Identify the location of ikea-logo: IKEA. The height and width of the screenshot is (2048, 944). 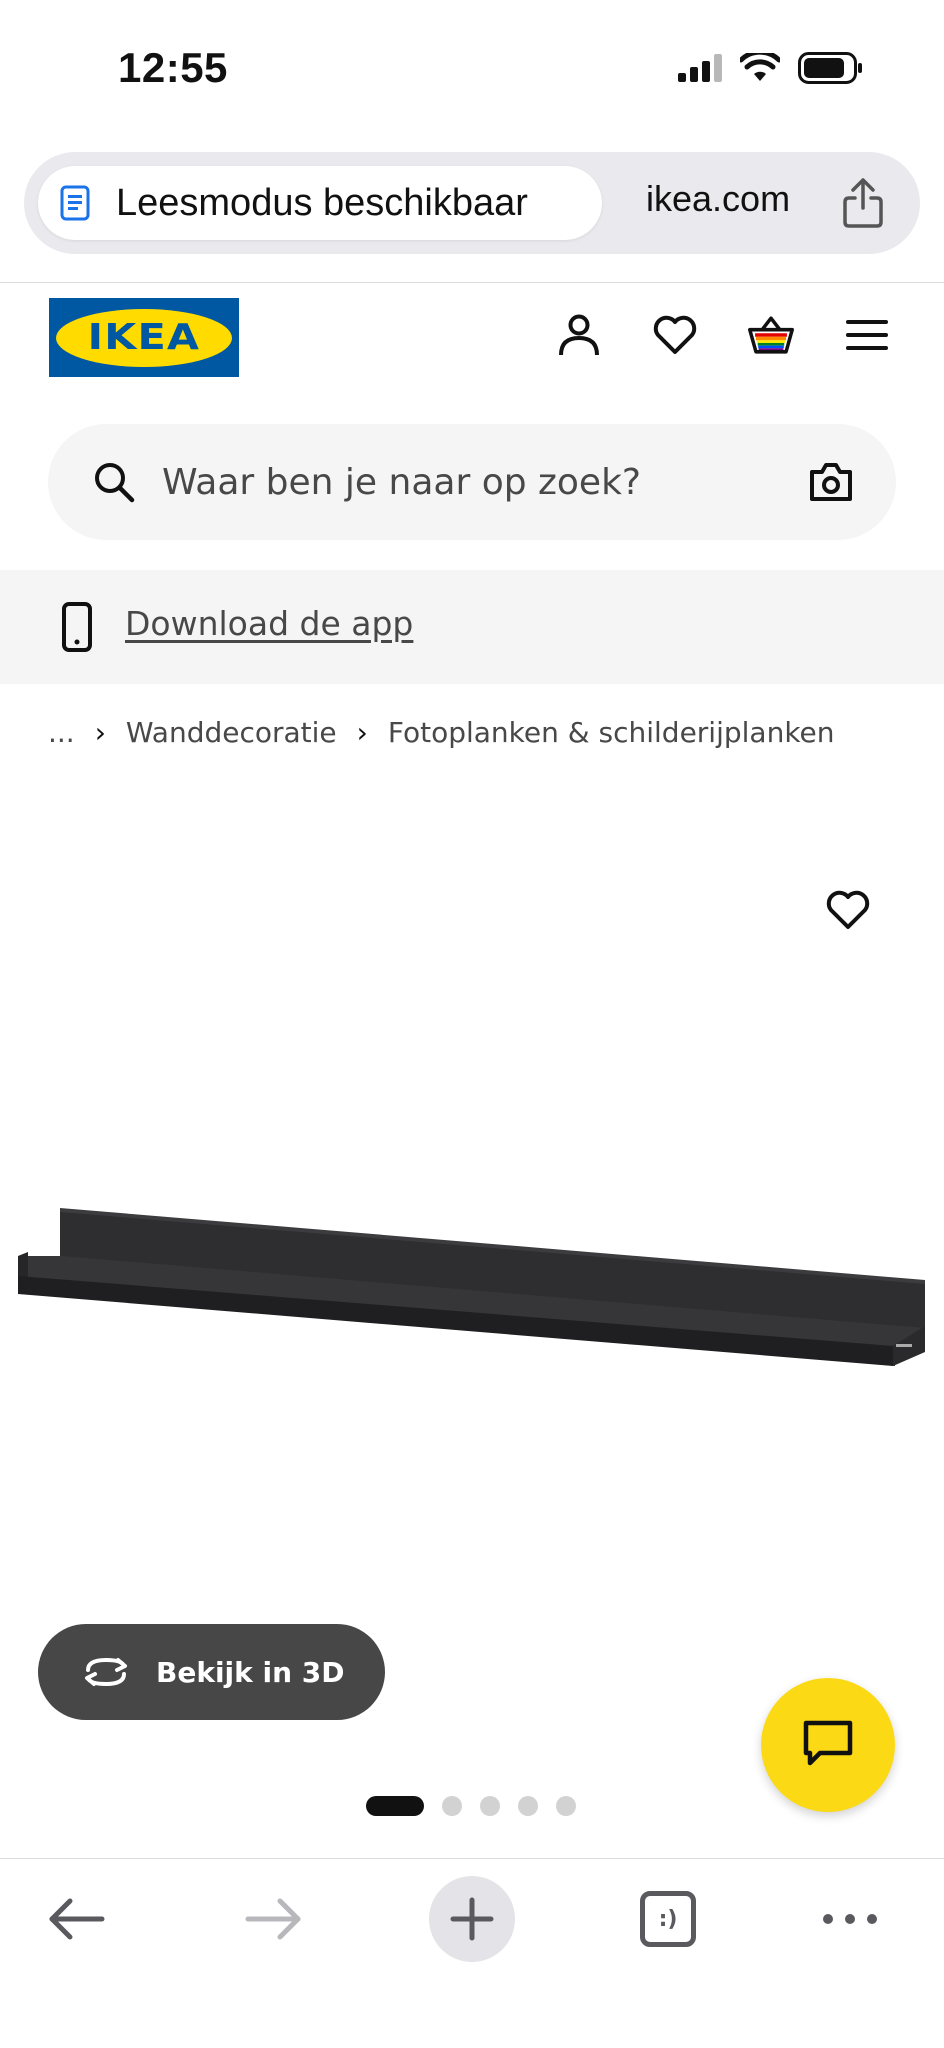
(144, 337).